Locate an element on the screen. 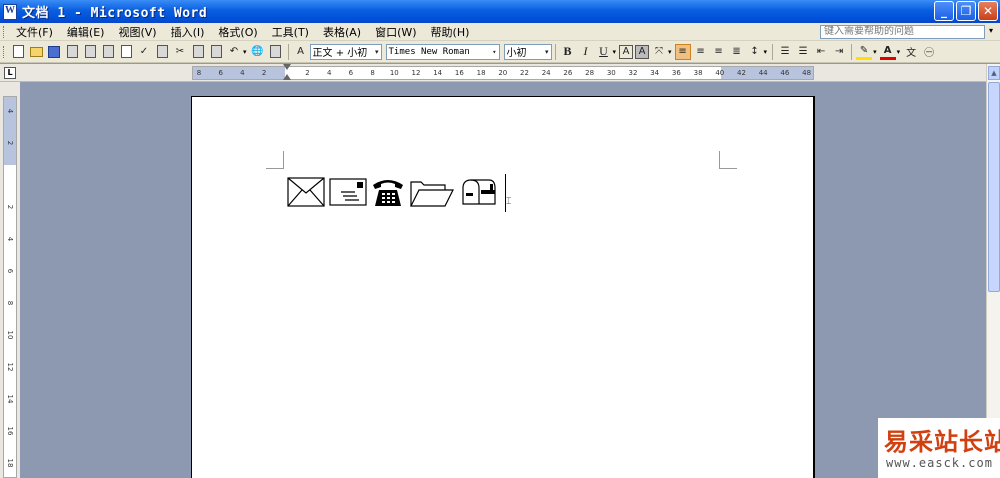  first-line-indent-marker is located at coordinates (287, 67).